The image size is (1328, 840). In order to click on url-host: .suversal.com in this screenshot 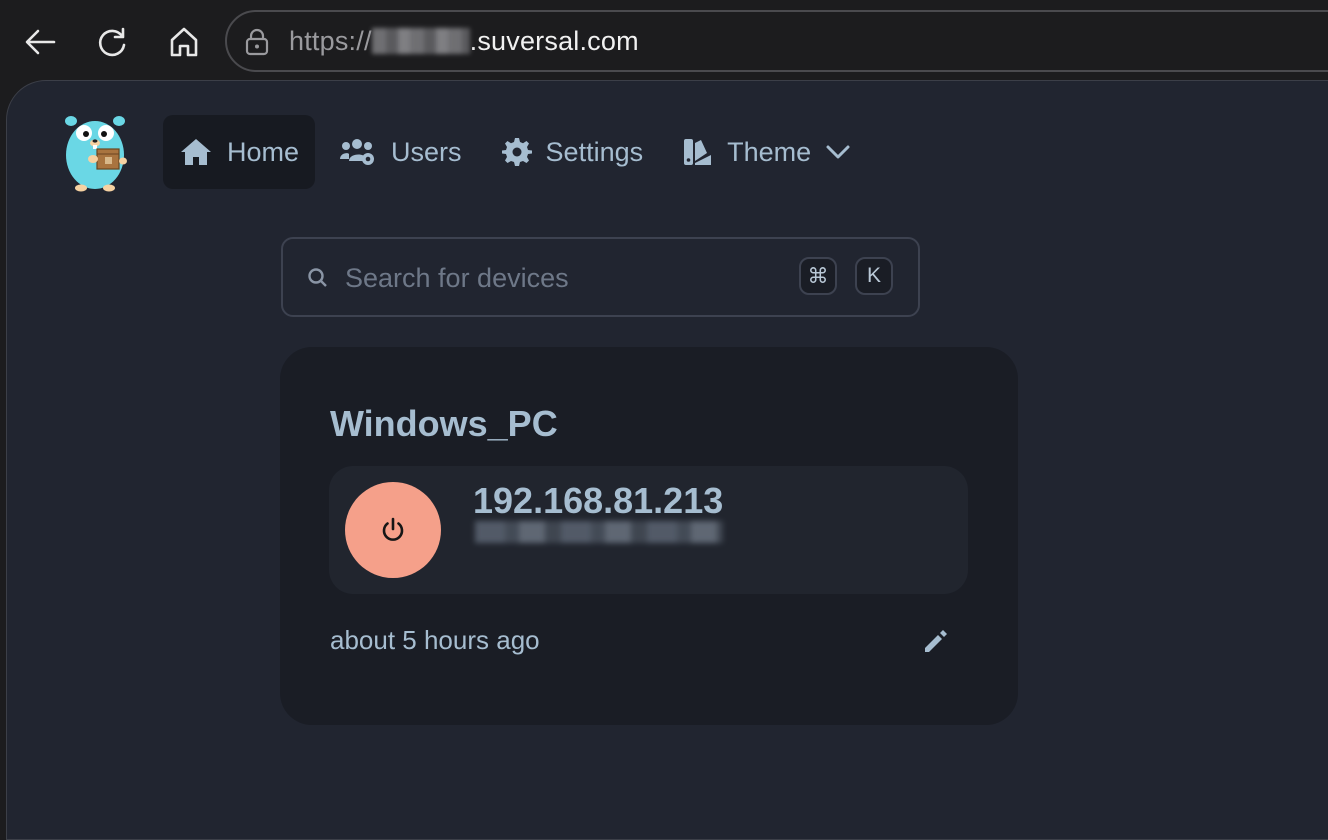, I will do `click(554, 41)`.